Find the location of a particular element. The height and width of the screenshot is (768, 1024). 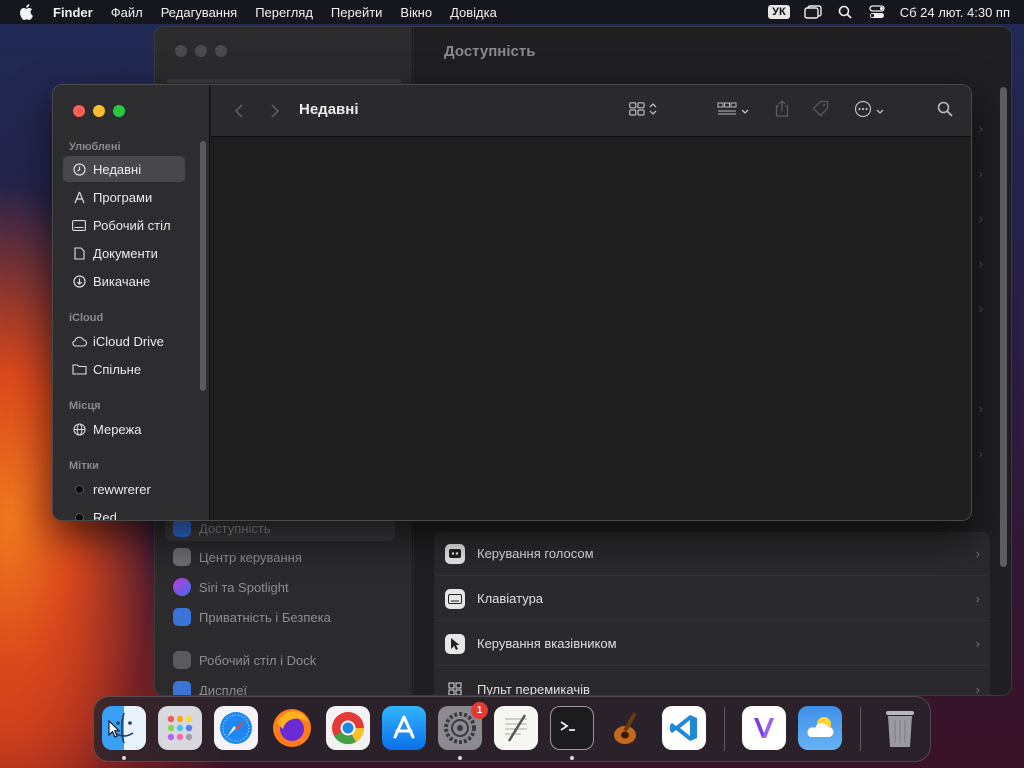

sidebar-item-shared: Спільне is located at coordinates (124, 369).